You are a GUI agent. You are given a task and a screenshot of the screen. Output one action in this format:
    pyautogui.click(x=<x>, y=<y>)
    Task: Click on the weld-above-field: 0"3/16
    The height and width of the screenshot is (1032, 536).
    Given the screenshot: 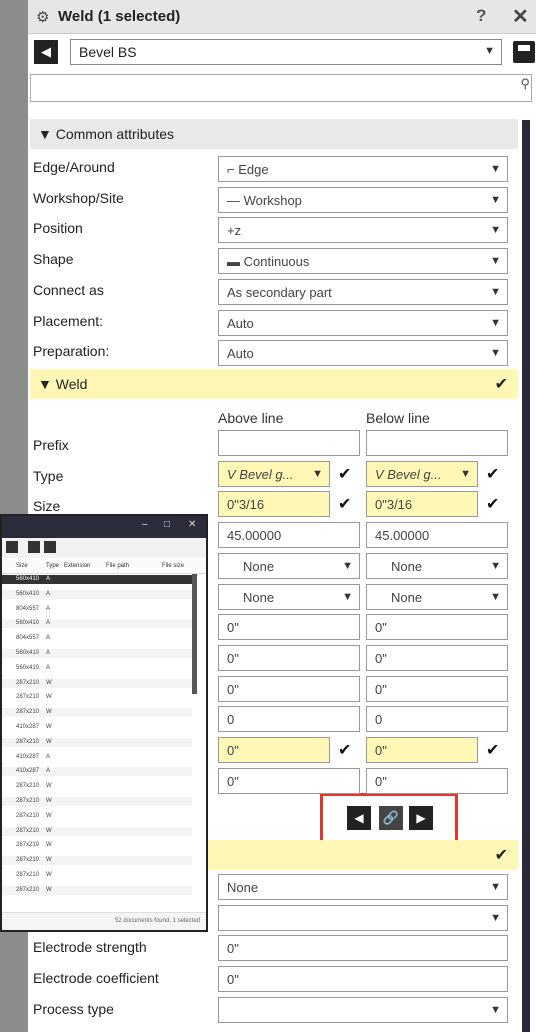 What is the action you would take?
    pyautogui.click(x=274, y=504)
    